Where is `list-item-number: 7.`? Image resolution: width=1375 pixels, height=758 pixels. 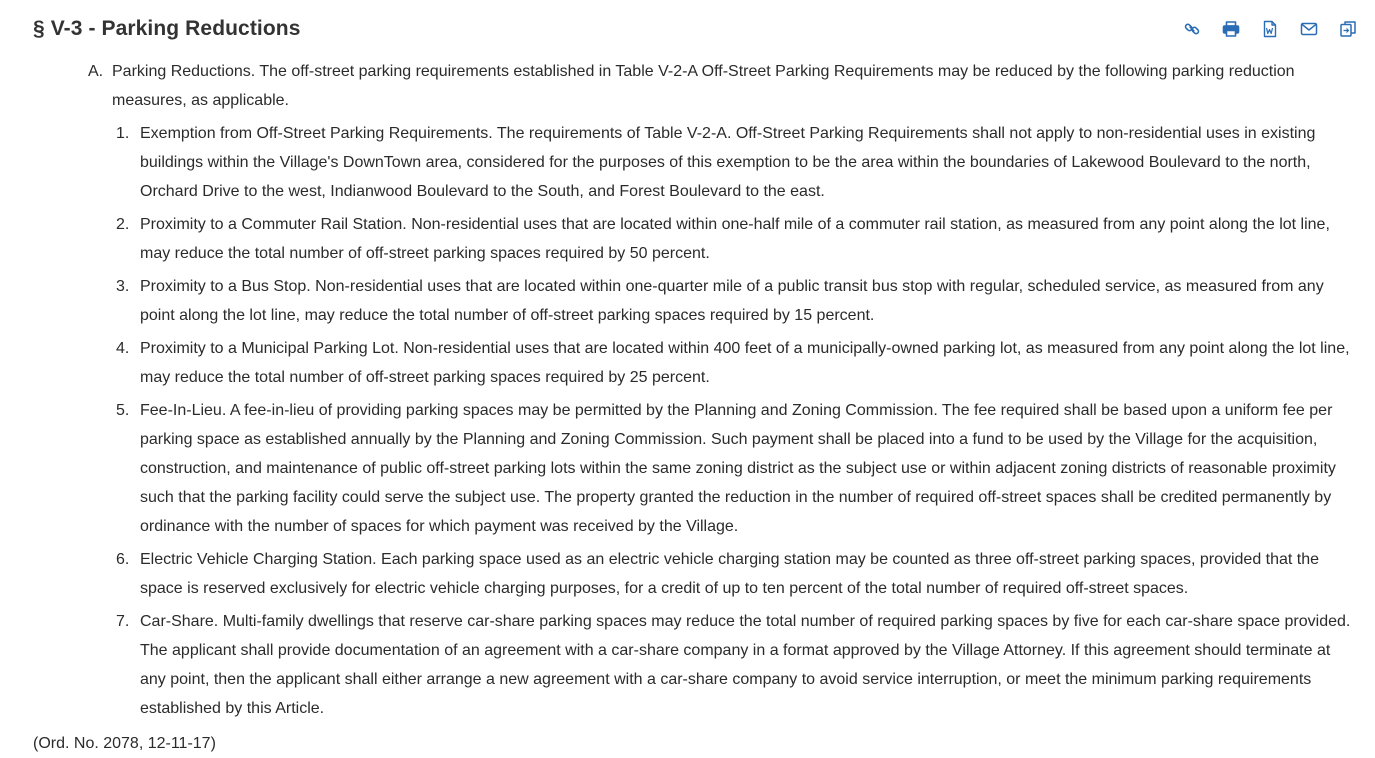
list-item-number: 7. is located at coordinates (123, 621).